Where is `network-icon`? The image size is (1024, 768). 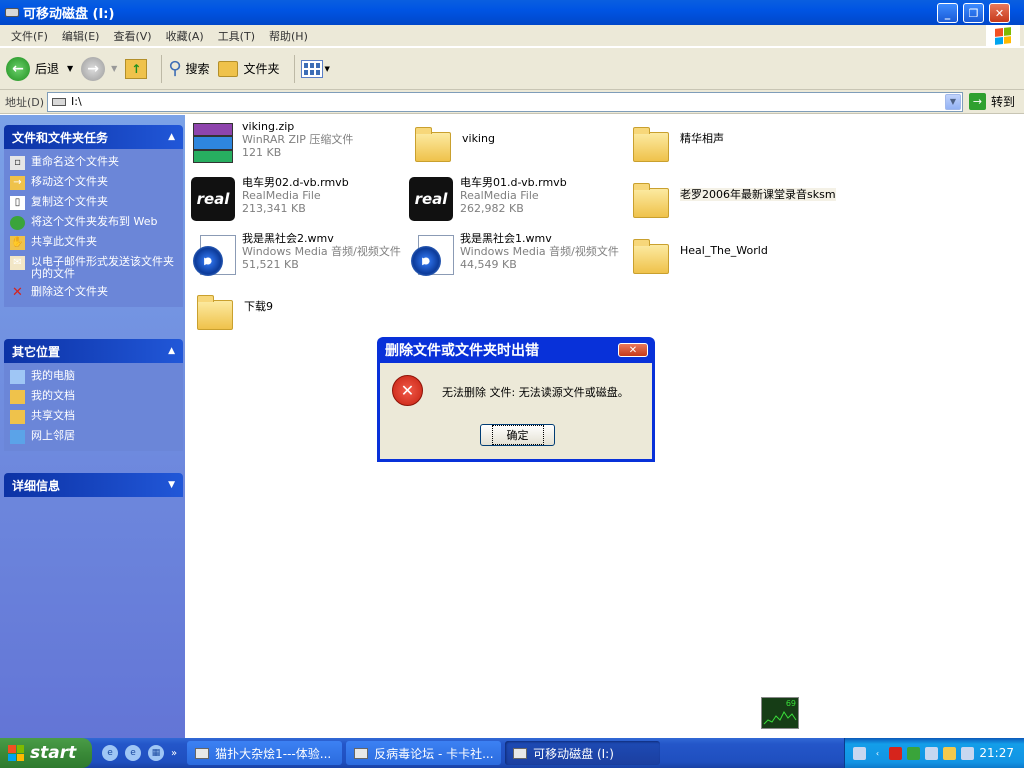 network-icon is located at coordinates (913, 753).